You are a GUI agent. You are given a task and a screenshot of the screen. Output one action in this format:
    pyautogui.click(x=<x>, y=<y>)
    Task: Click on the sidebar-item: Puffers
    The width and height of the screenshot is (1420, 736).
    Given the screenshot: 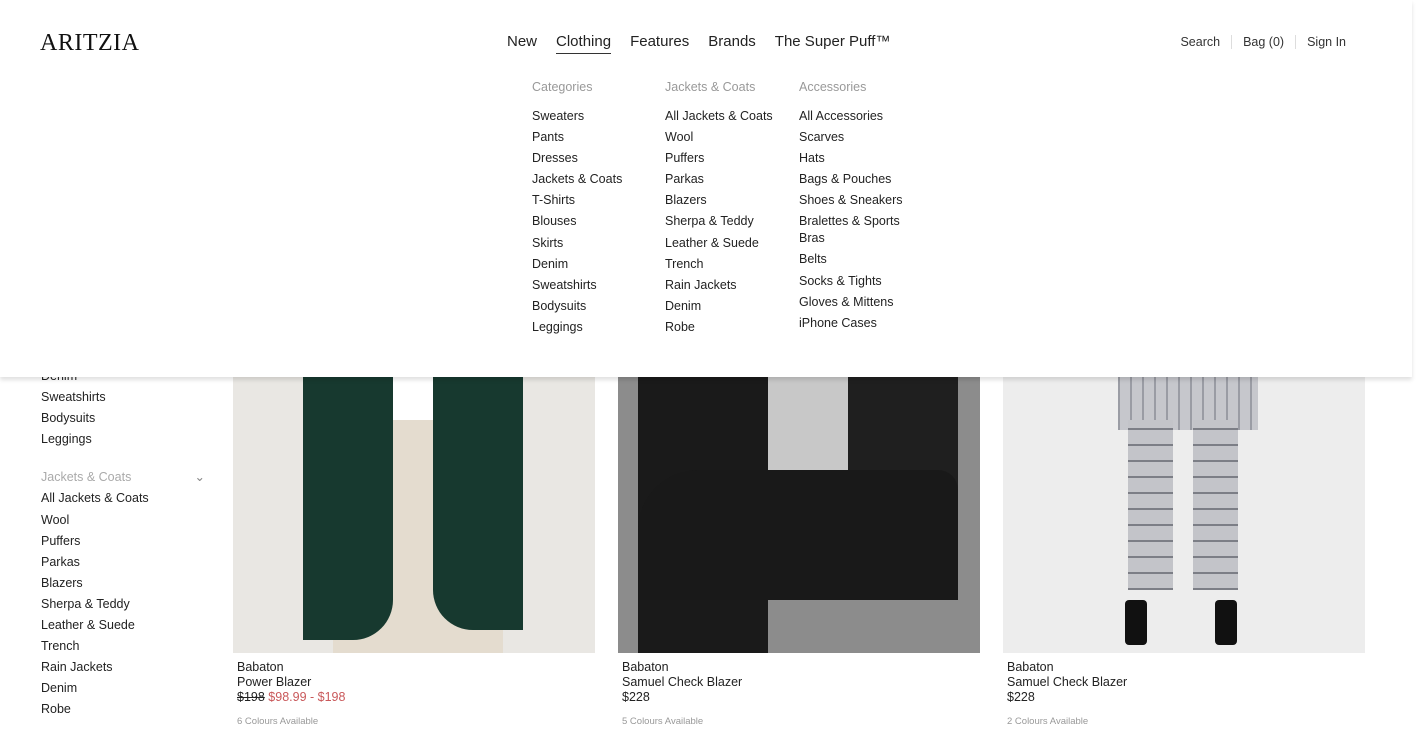 What is the action you would take?
    pyautogui.click(x=123, y=544)
    